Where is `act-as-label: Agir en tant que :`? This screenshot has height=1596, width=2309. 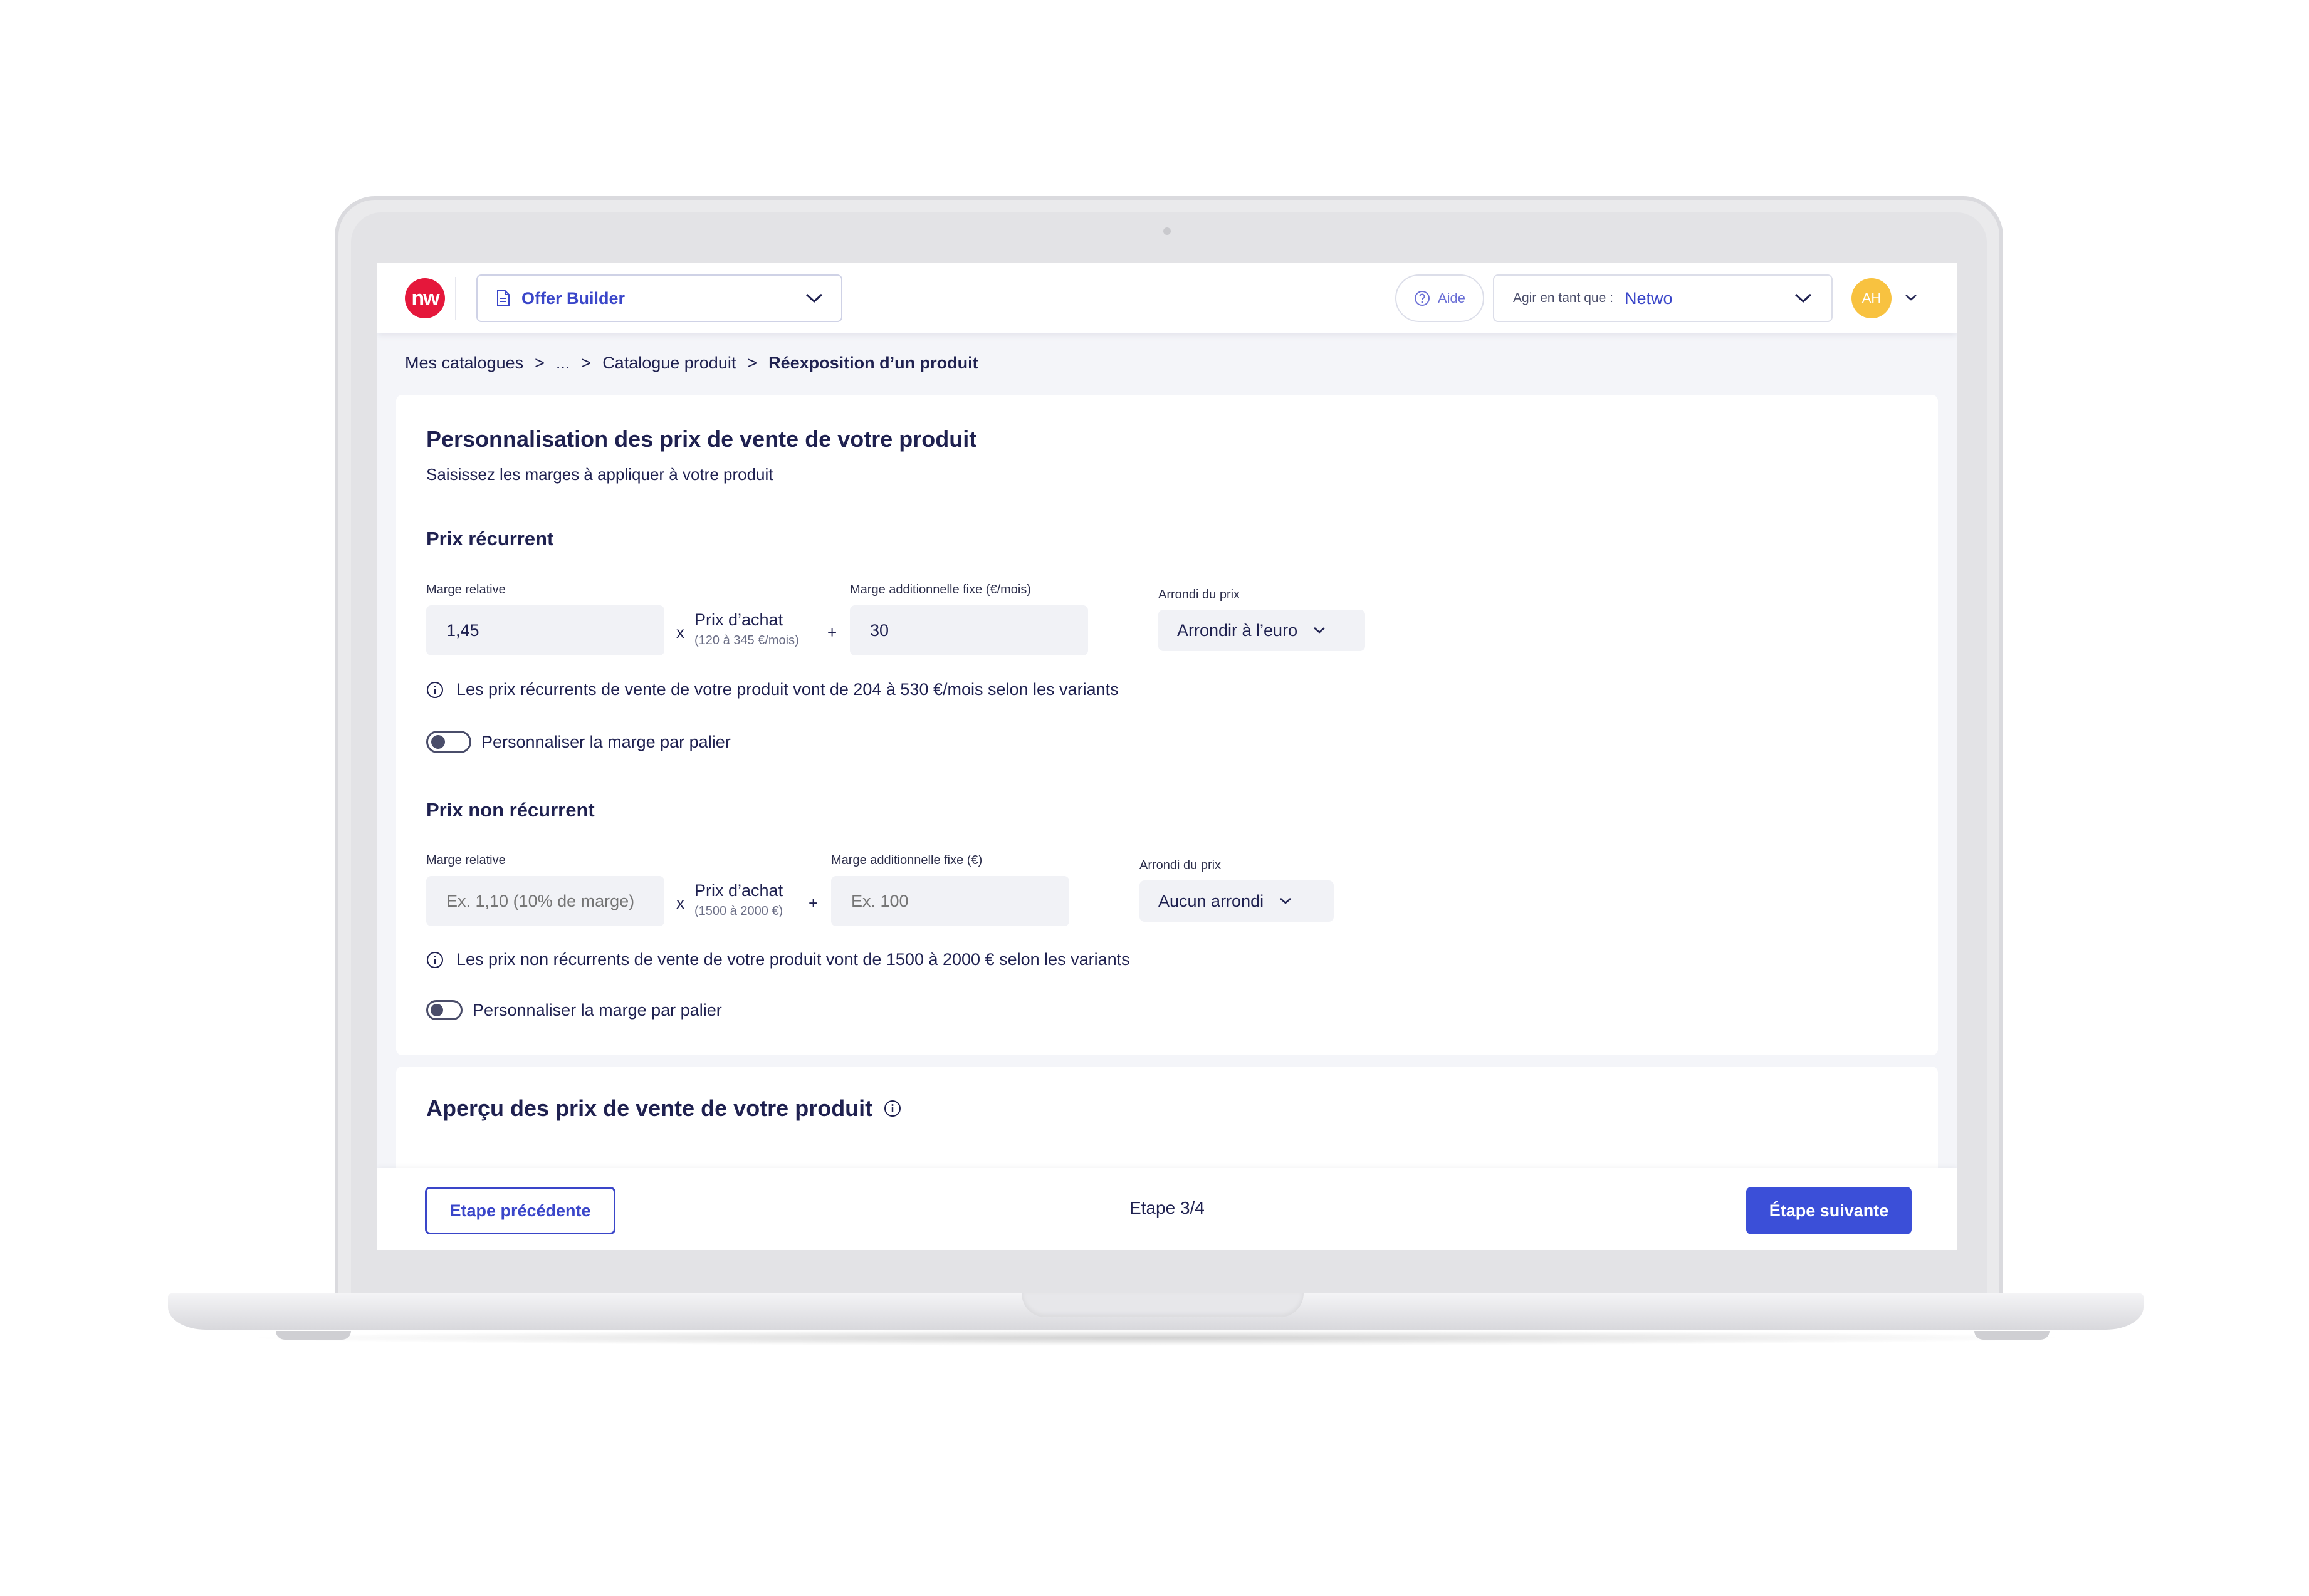 act-as-label: Agir en tant que : is located at coordinates (1563, 298).